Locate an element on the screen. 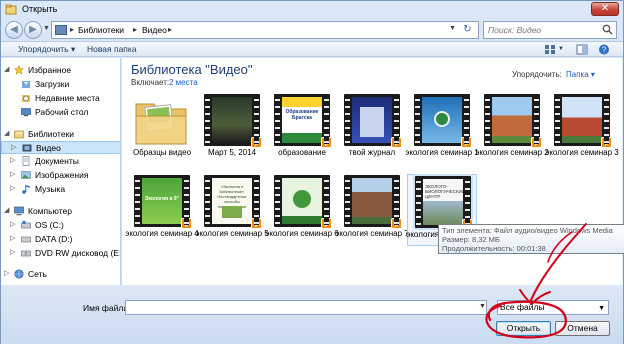  address-bar: ▸ Библиотеки ▸ Видео ▸ ▼ ↻ is located at coordinates (265, 30).